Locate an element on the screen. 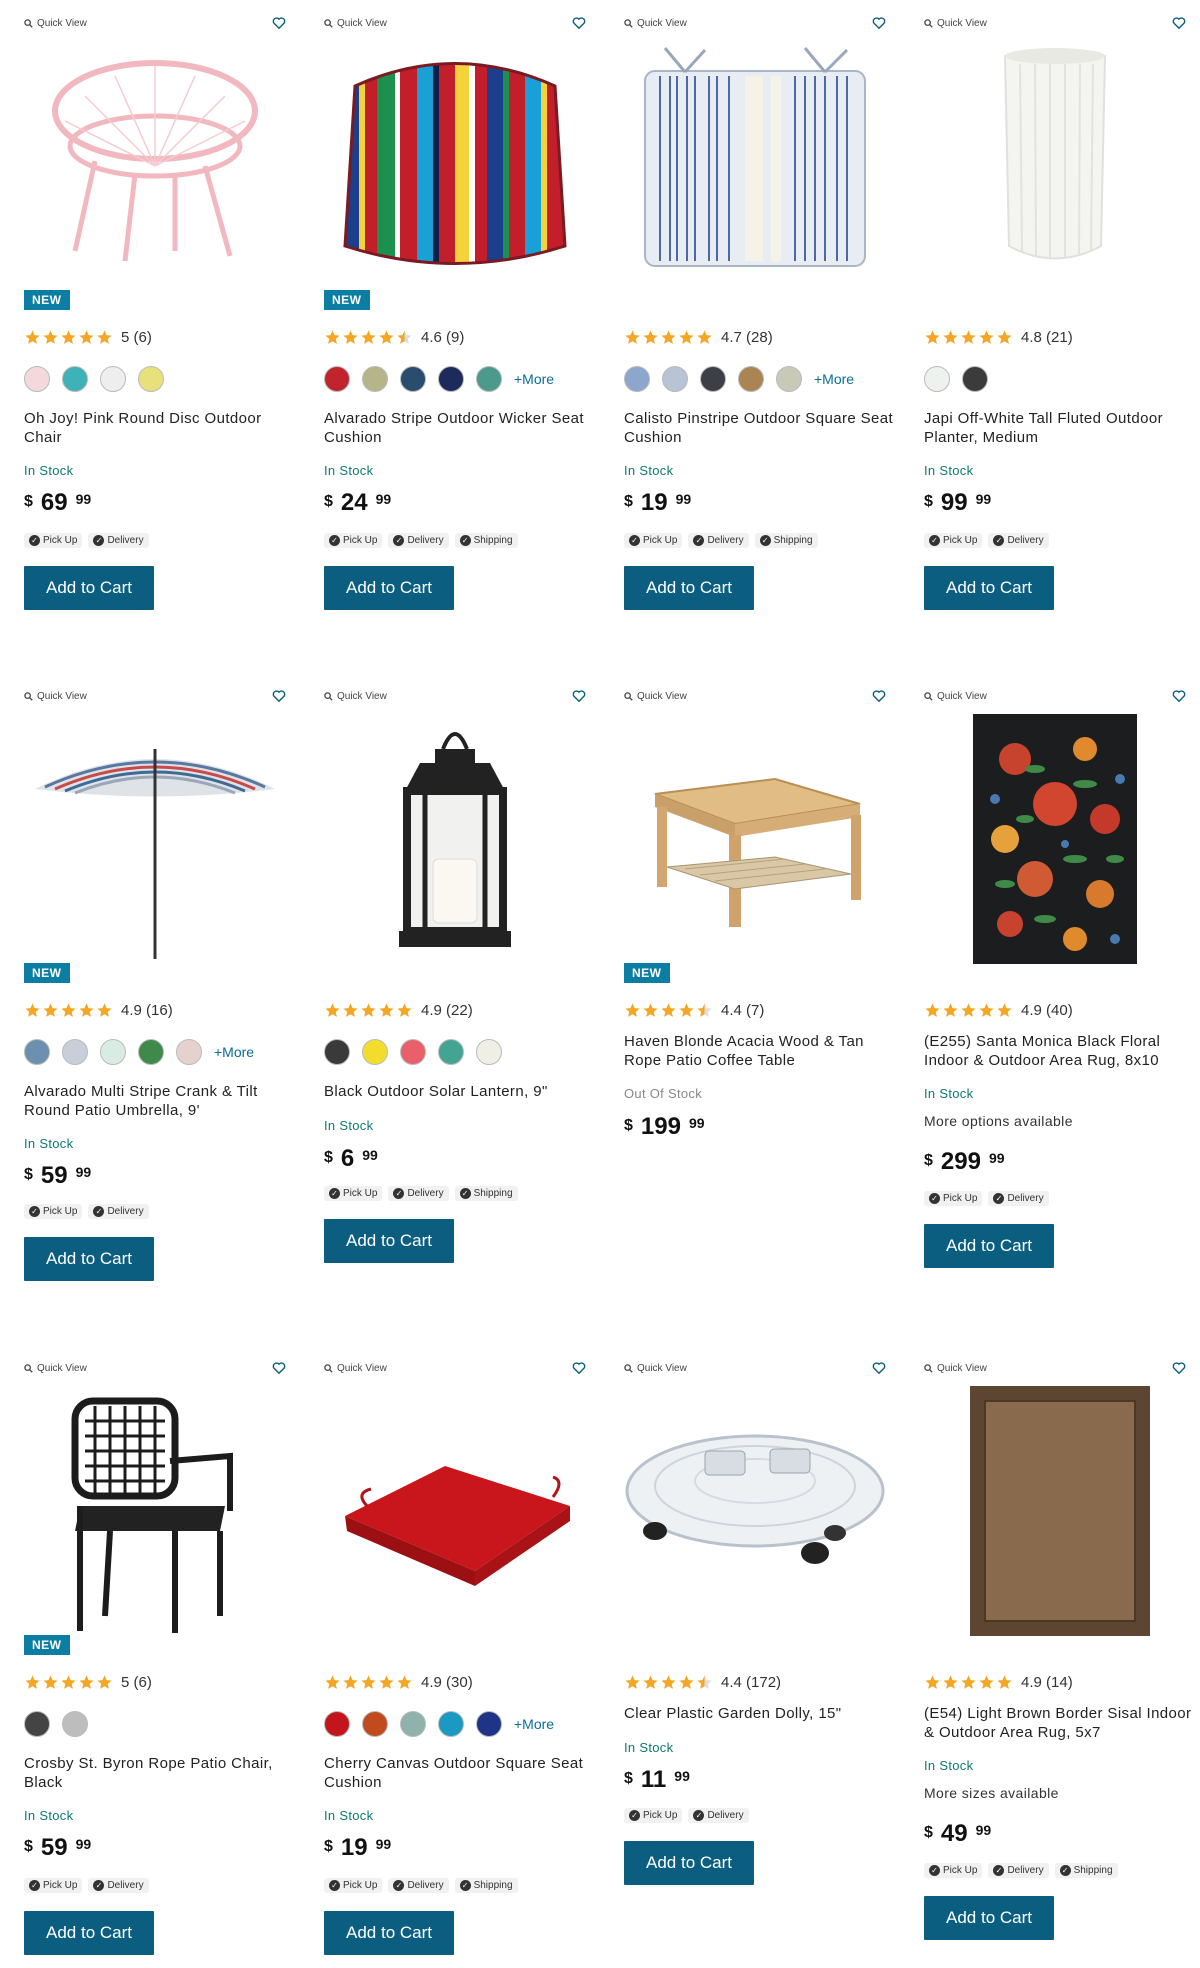 Image resolution: width=1200 pixels, height=1968 pixels. product-name: Clear Plastic Garden Dolly, 15" is located at coordinates (760, 1713).